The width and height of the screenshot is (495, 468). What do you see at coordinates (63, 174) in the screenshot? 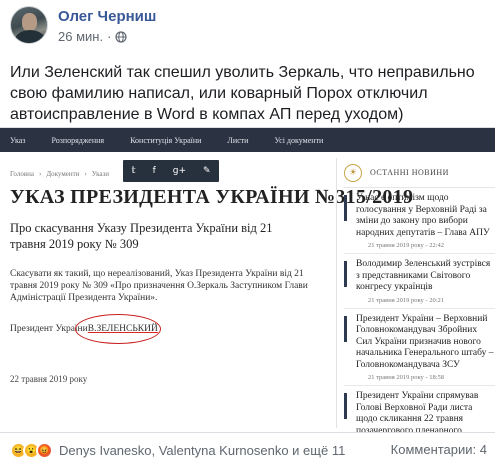
I see `breadcrumb-item-documents: Документи` at bounding box center [63, 174].